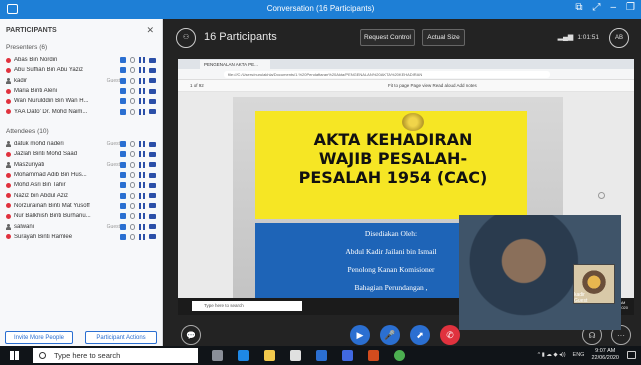 Image resolution: width=641 pixels, height=365 pixels. I want to click on video-toggle-icon: ▶, so click(360, 335).